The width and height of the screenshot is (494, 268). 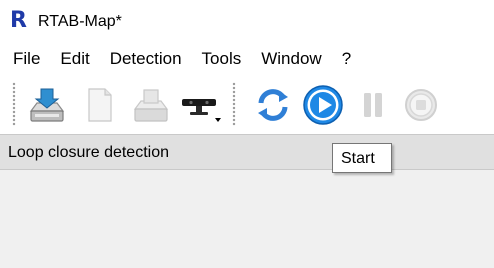 What do you see at coordinates (247, 59) in the screenshot?
I see `menu-bar: File Edit Detection Tools Window ?` at bounding box center [247, 59].